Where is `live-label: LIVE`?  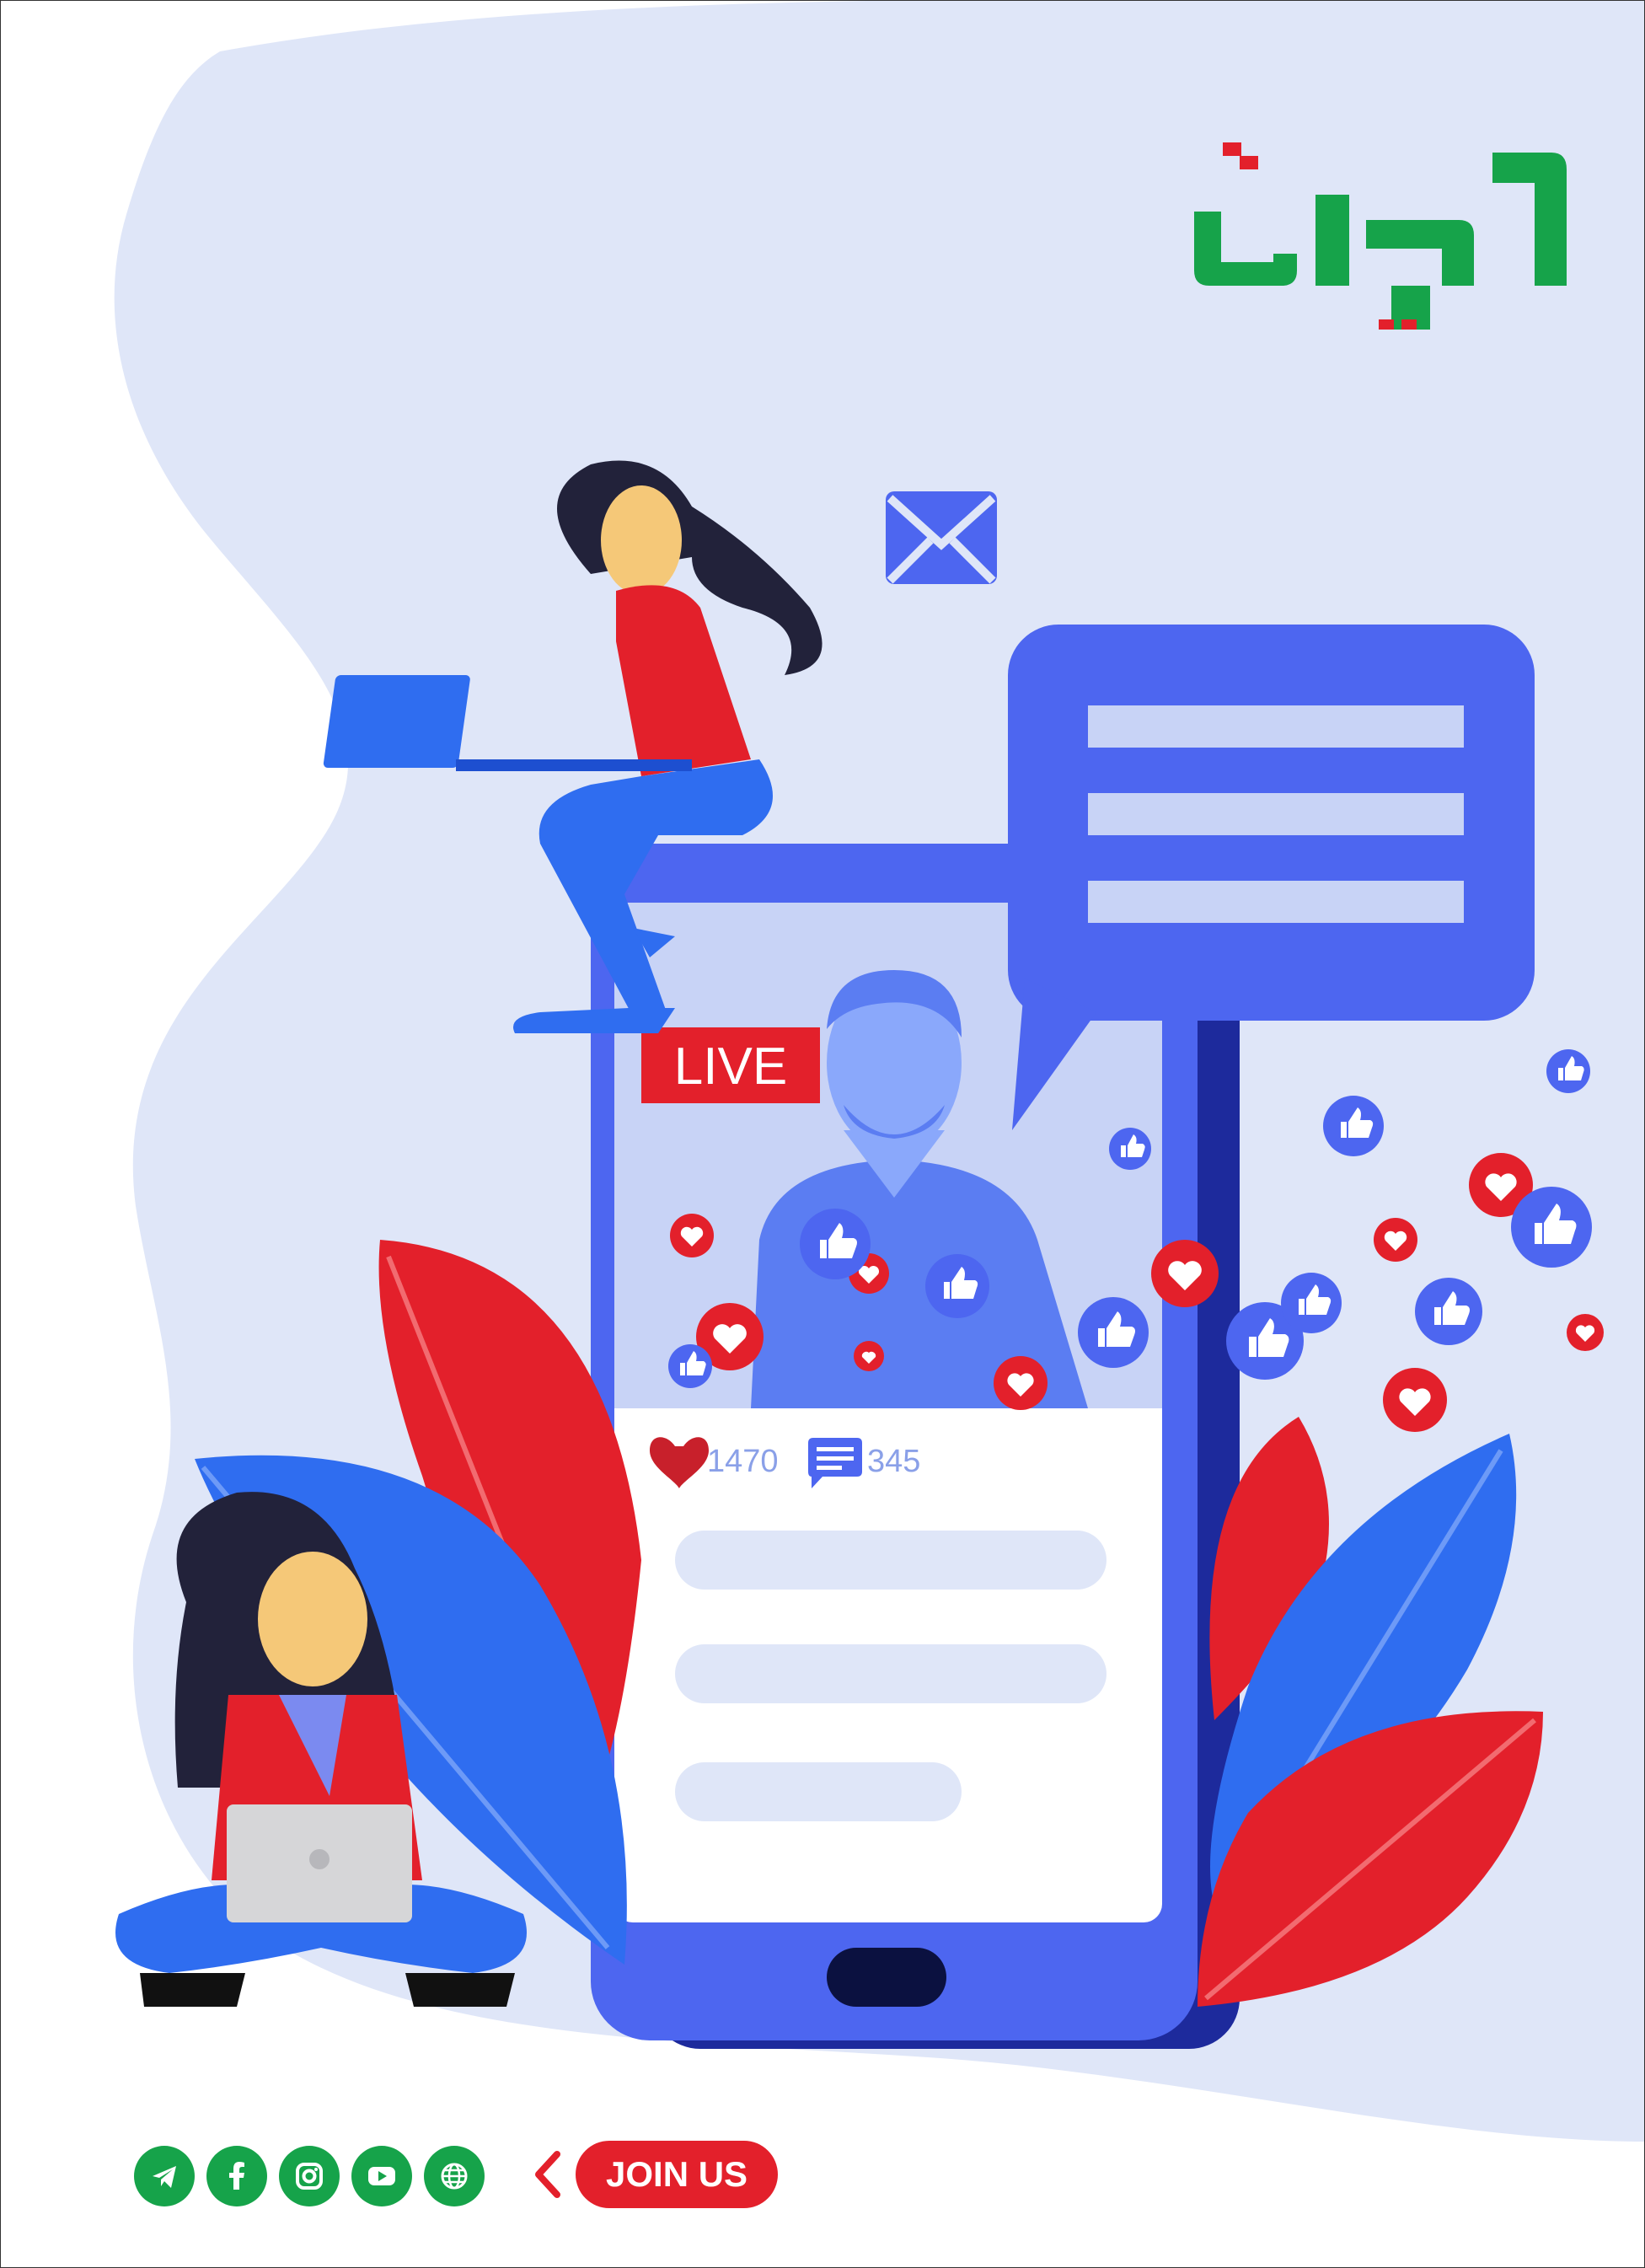
live-label: LIVE is located at coordinates (731, 1066).